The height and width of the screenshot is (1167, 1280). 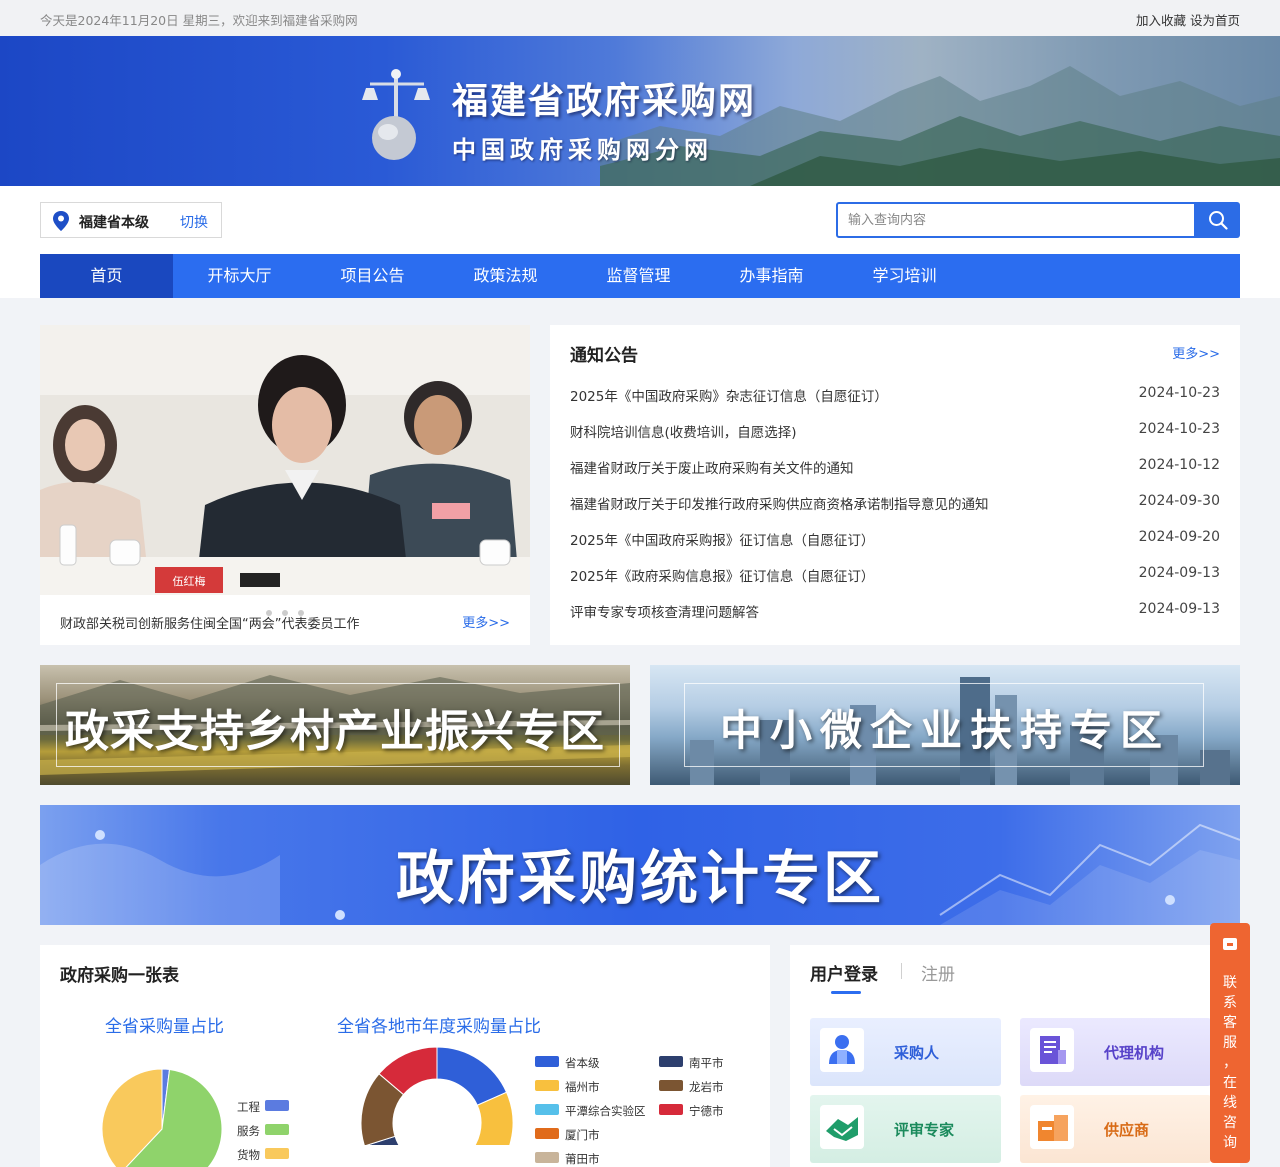 I want to click on region-name: 福建省本级, so click(x=114, y=223).